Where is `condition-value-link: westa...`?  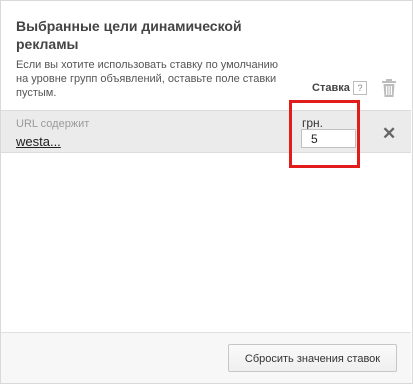 condition-value-link: westa... is located at coordinates (38, 141).